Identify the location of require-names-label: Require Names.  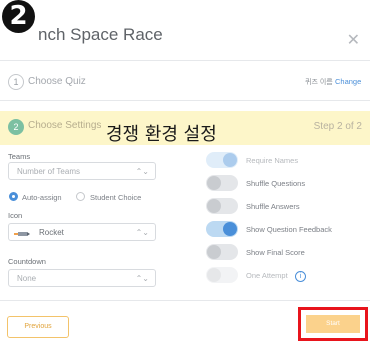
(272, 160).